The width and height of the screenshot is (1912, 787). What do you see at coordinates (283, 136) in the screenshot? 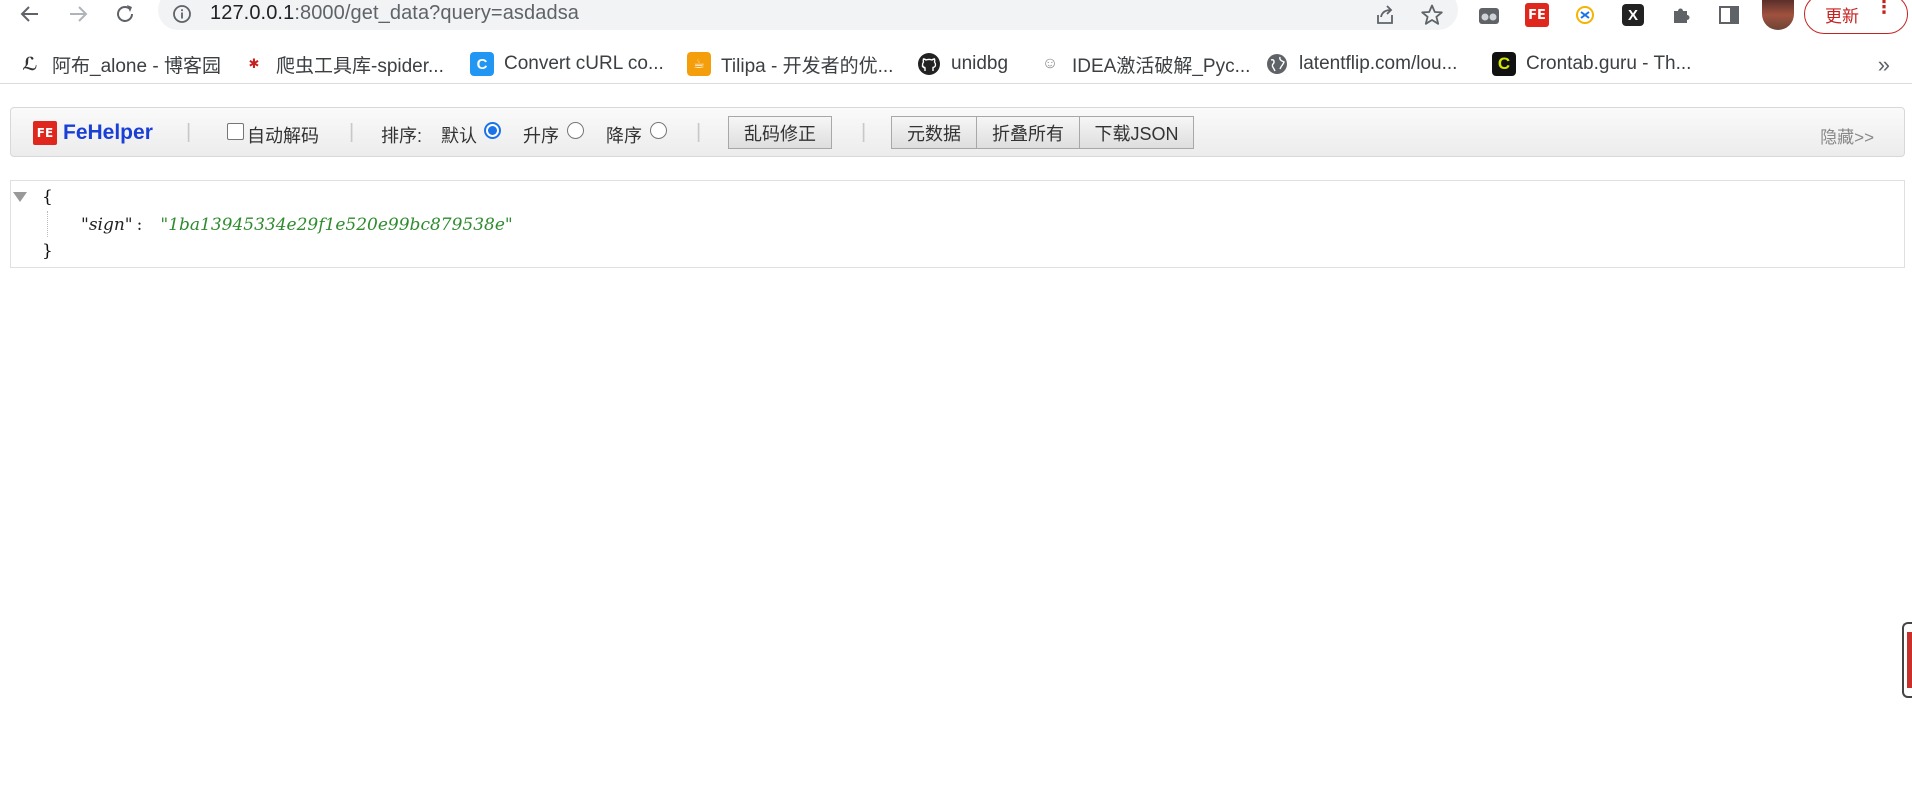
I see `auto-decode-label: 自动解码` at bounding box center [283, 136].